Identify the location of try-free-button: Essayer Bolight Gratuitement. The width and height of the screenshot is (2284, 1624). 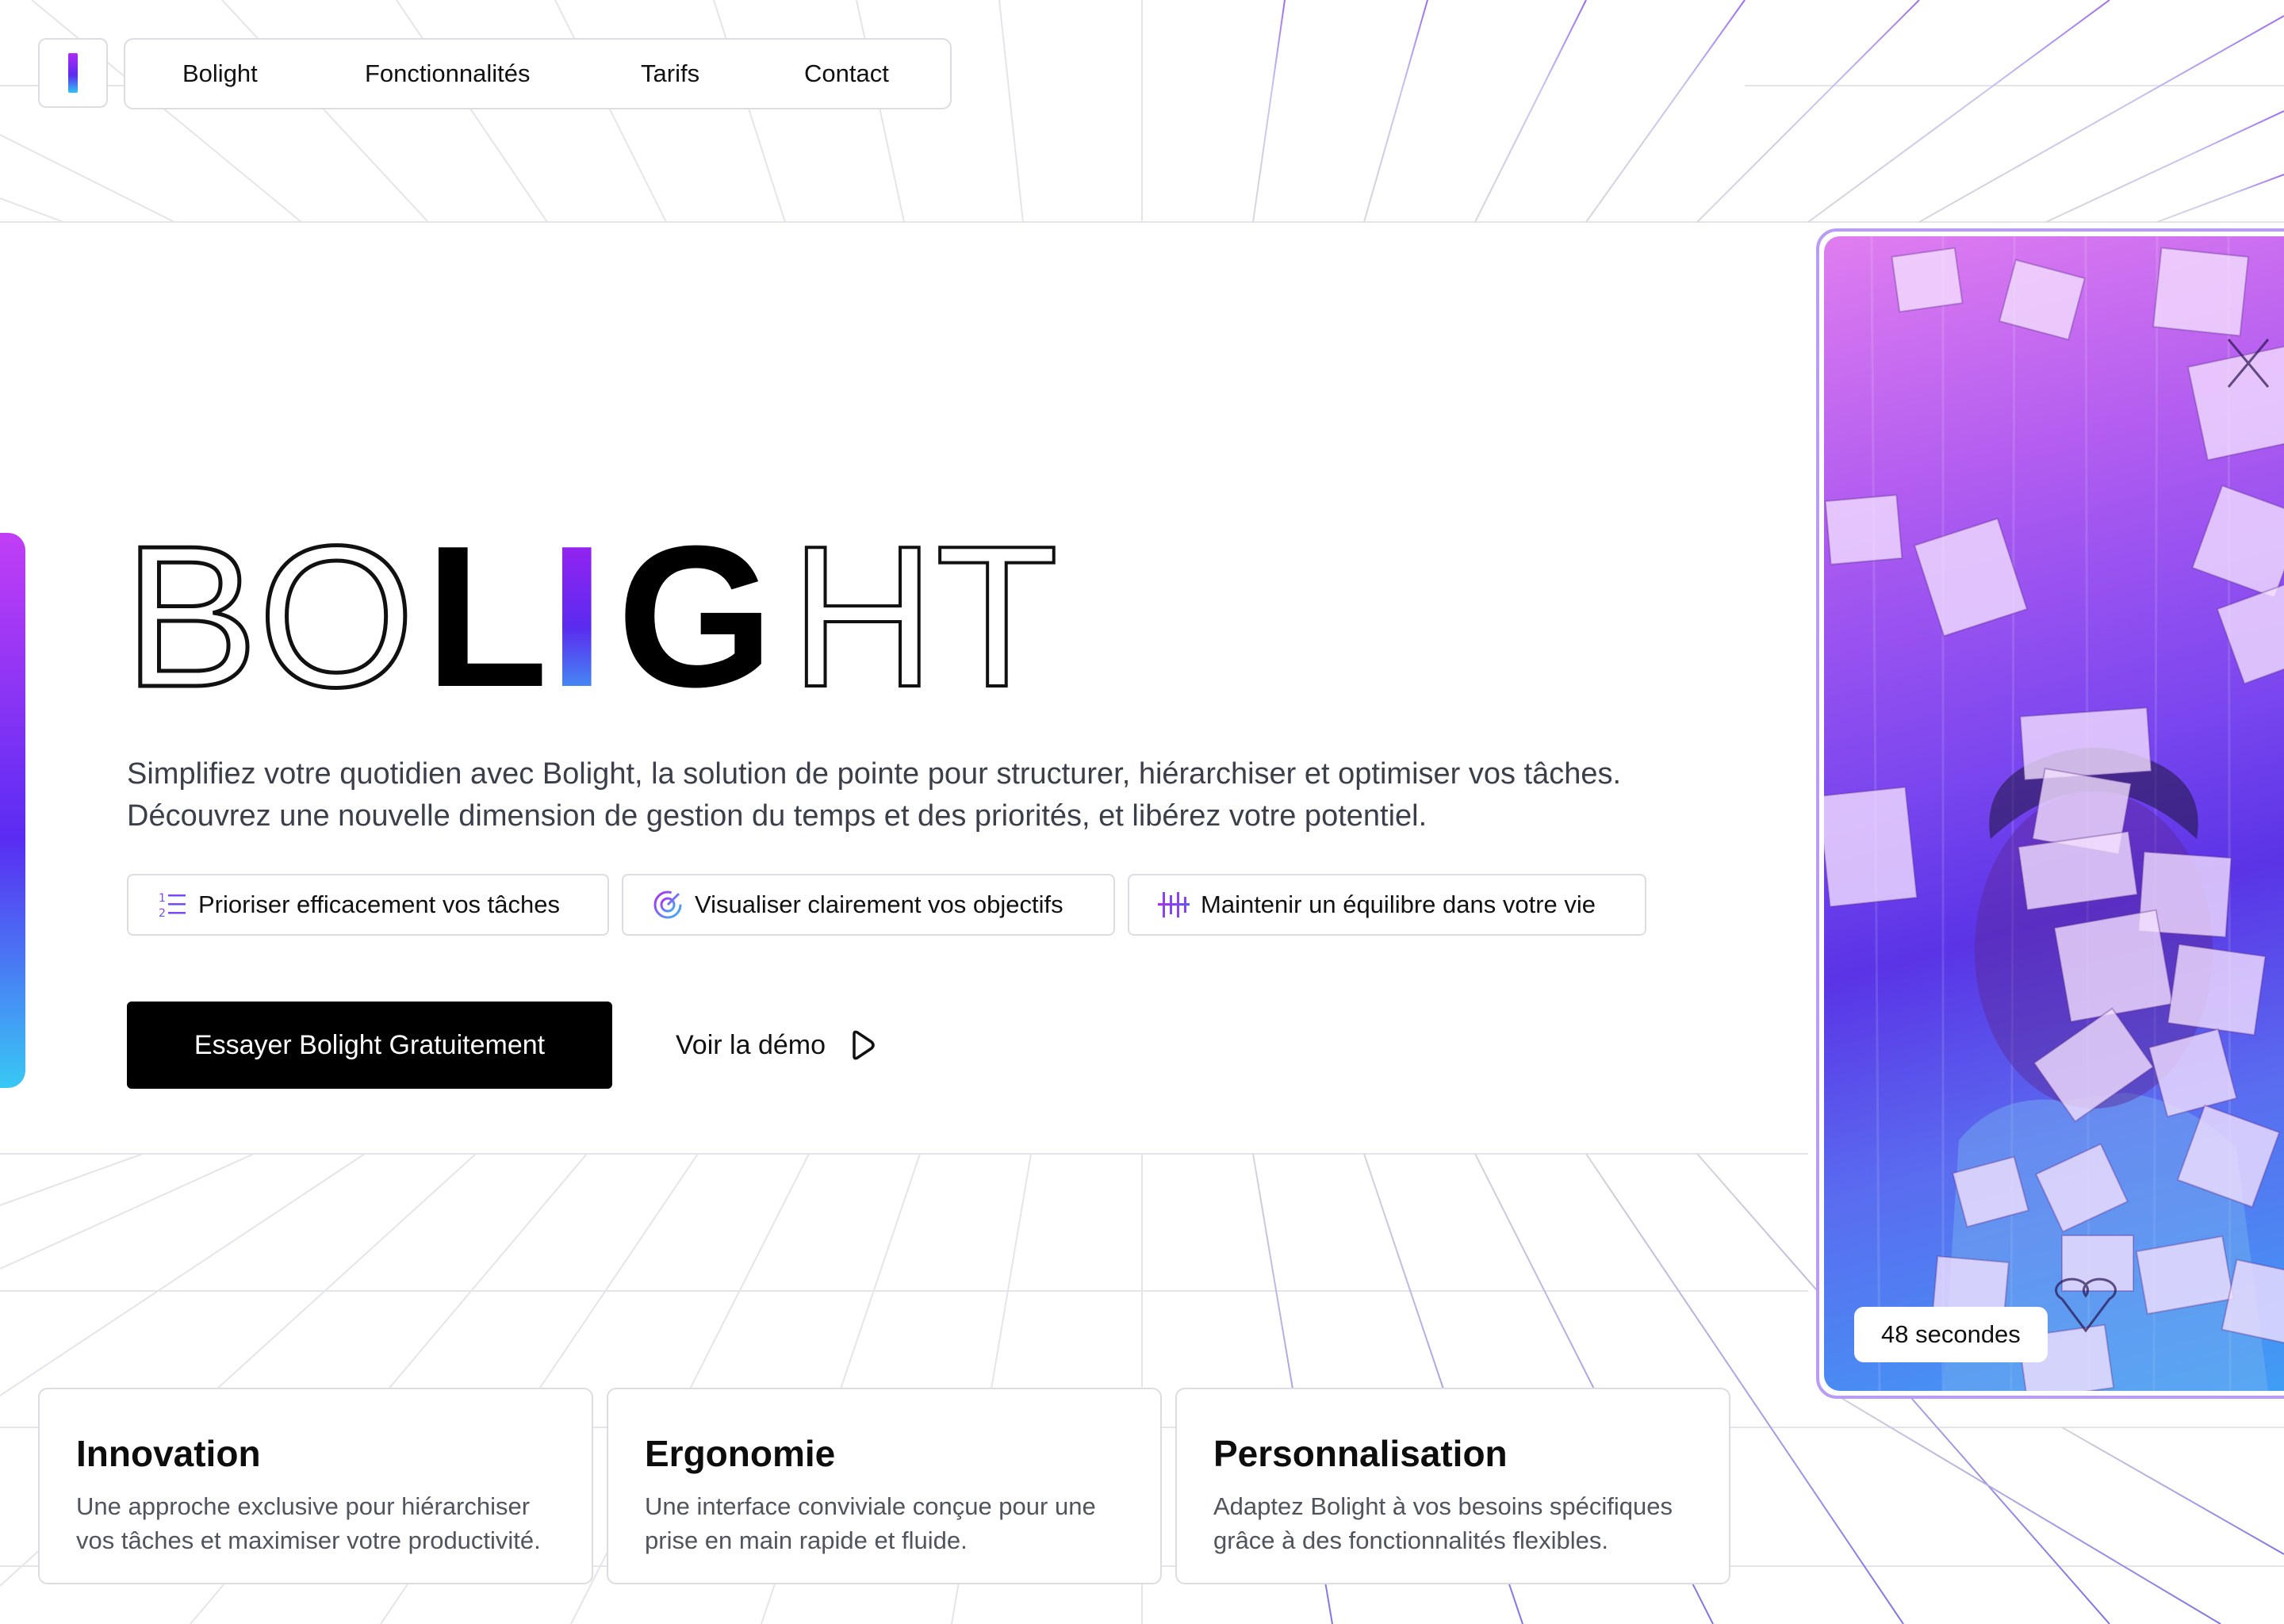
(369, 1045).